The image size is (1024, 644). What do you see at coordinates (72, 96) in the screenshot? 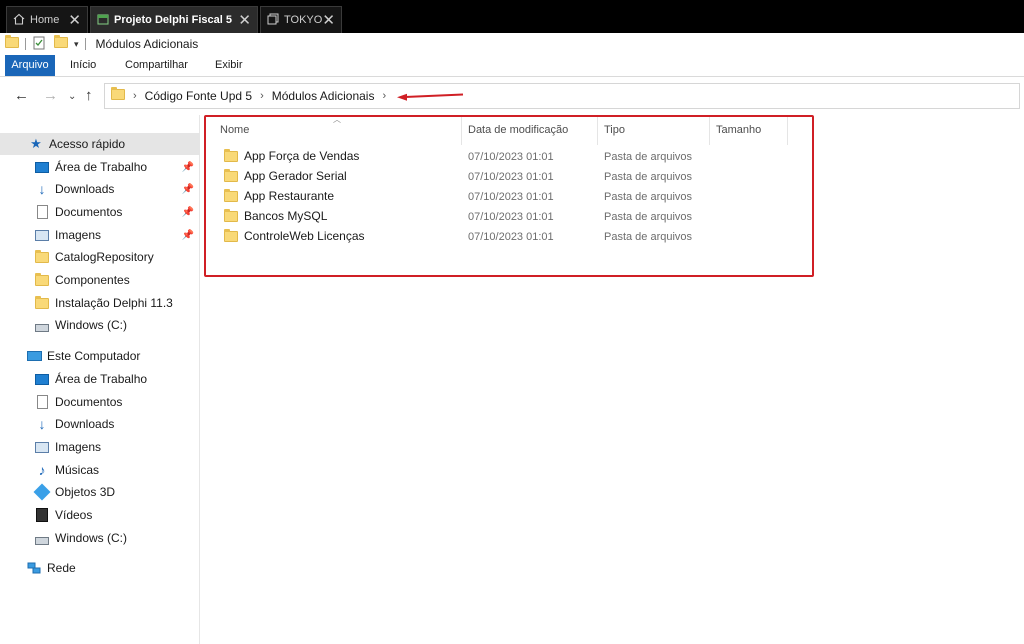
I see `recent-locations-chevron-icon: ⌄` at bounding box center [72, 96].